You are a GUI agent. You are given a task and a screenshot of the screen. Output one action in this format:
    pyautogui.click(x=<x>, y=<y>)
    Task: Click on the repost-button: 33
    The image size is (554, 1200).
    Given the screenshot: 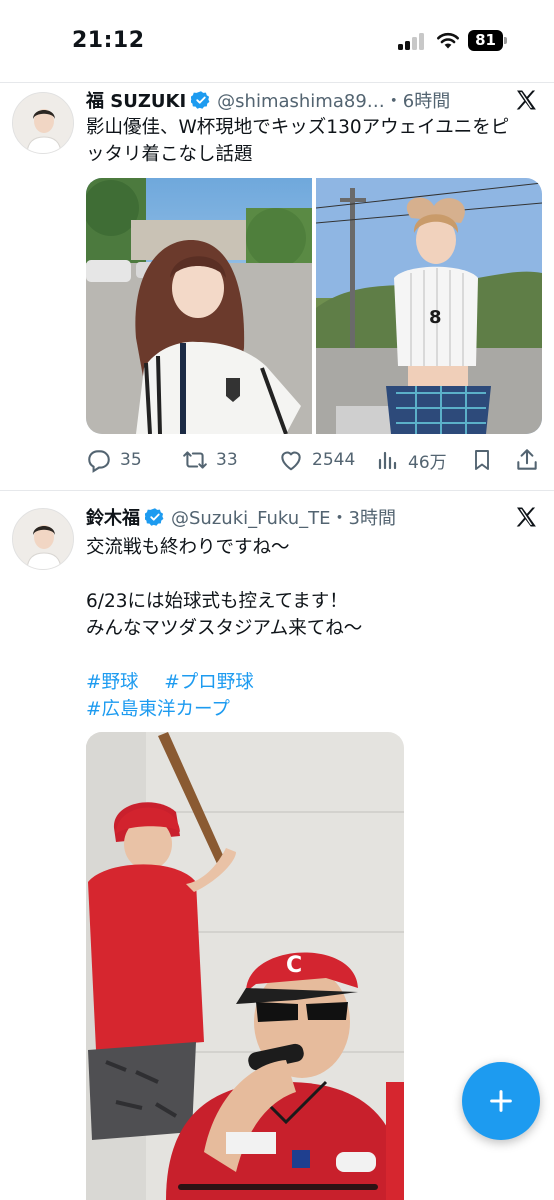 What is the action you would take?
    pyautogui.click(x=210, y=460)
    